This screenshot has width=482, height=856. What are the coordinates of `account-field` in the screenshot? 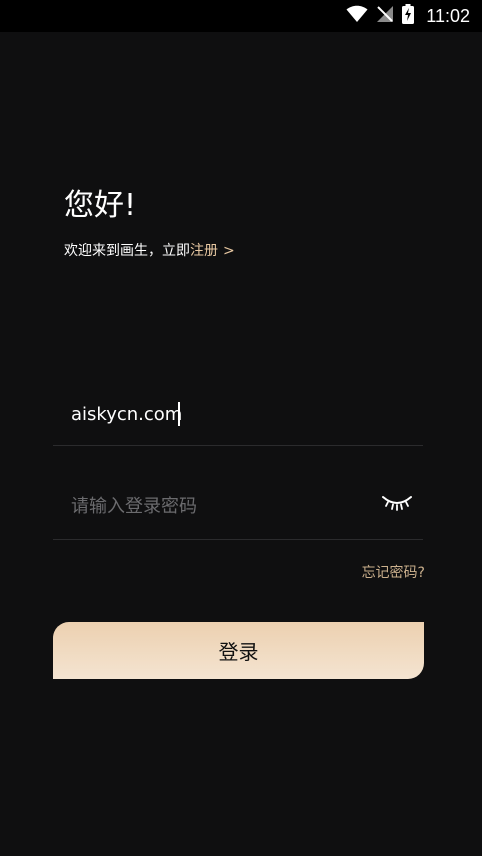 It's located at (238, 415).